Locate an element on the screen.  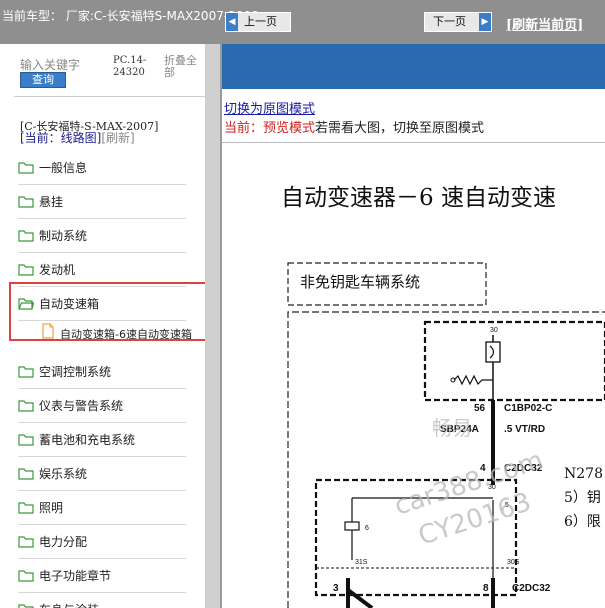
refresh-tree-link: [刷新] is located at coordinates (117, 138).